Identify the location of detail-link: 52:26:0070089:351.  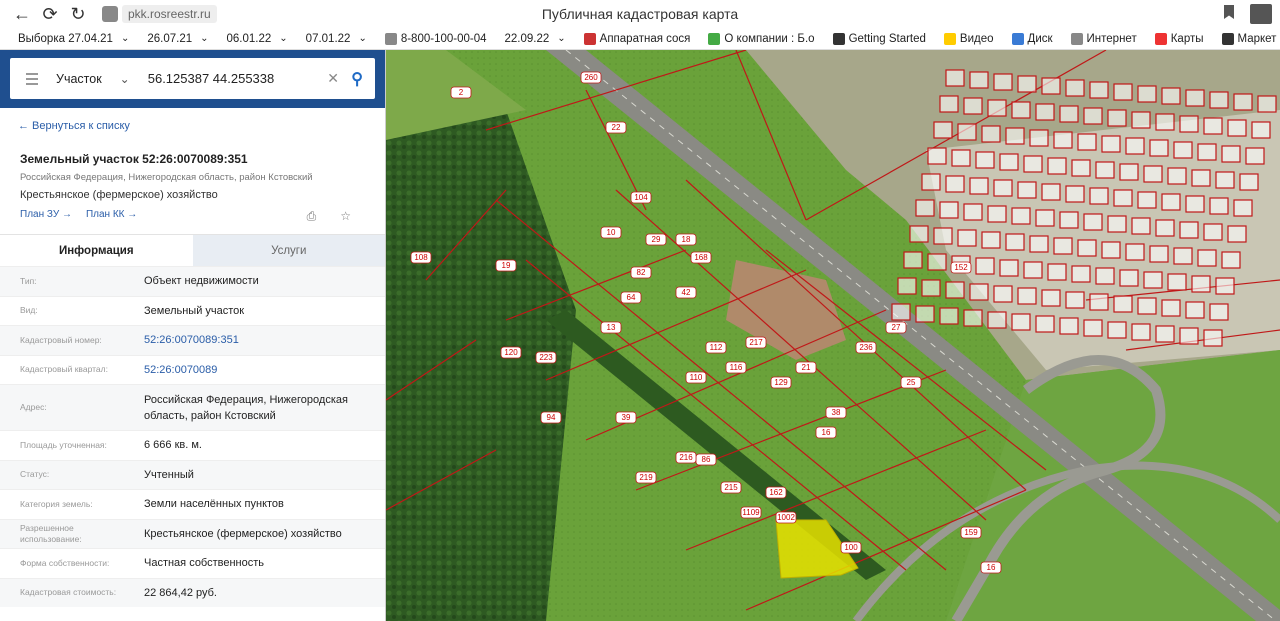
(254, 340).